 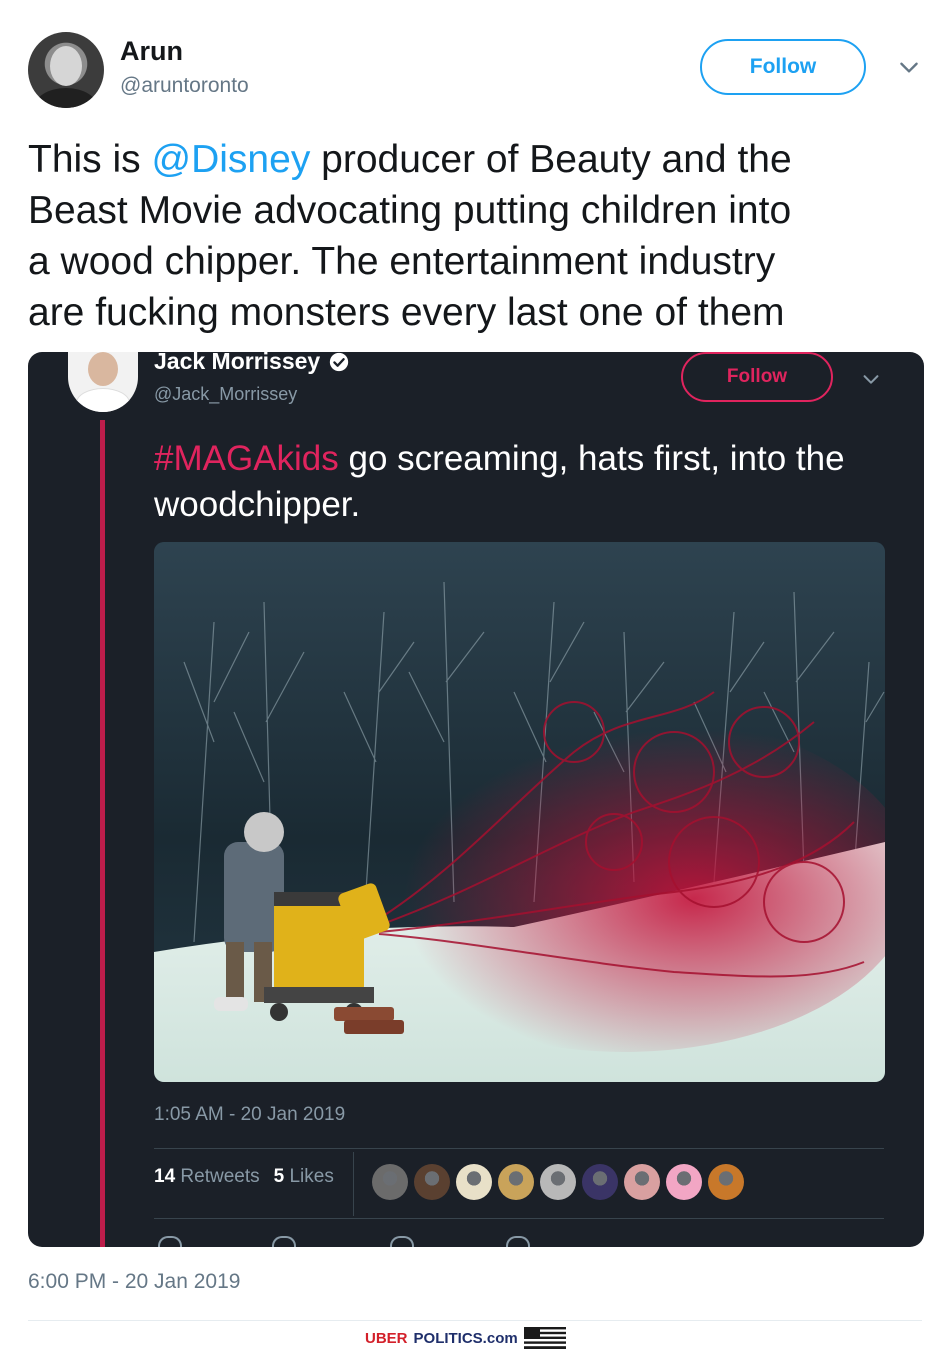 What do you see at coordinates (151, 51) in the screenshot?
I see `author-name: Arun` at bounding box center [151, 51].